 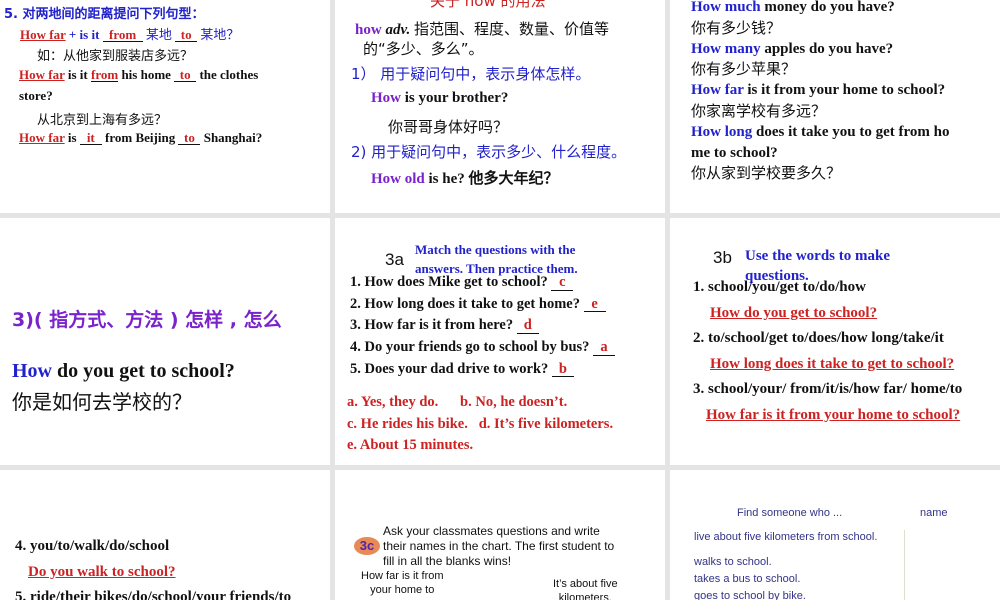 I want to click on definition: how adv. 指范围、程度、数量、价值等, so click(x=482, y=29).